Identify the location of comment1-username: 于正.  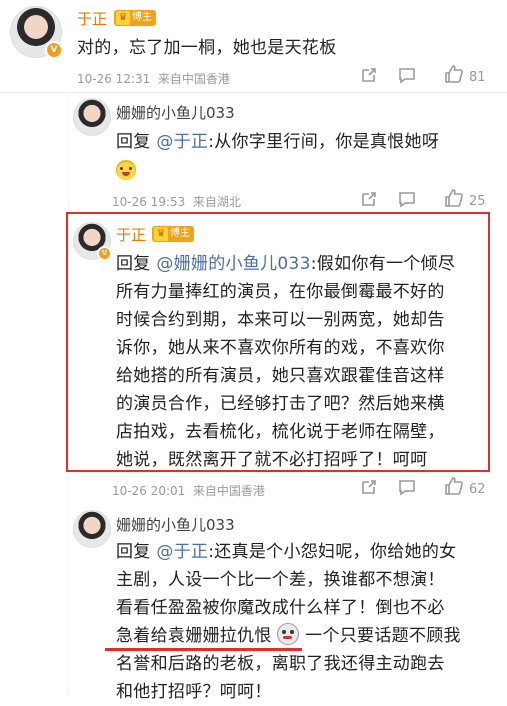
(92, 18).